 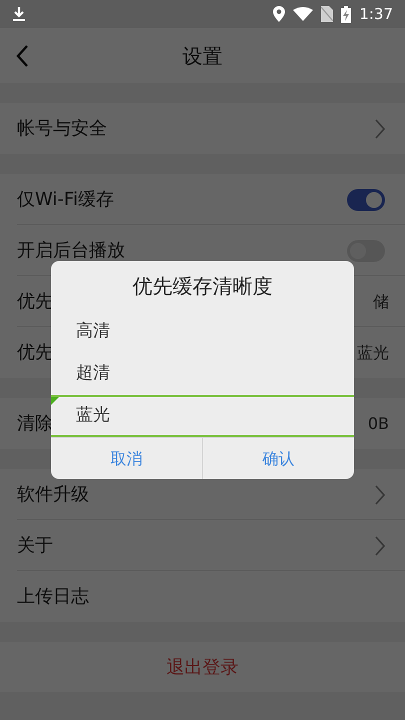 I want to click on setting-value: 蓝光, so click(x=373, y=353).